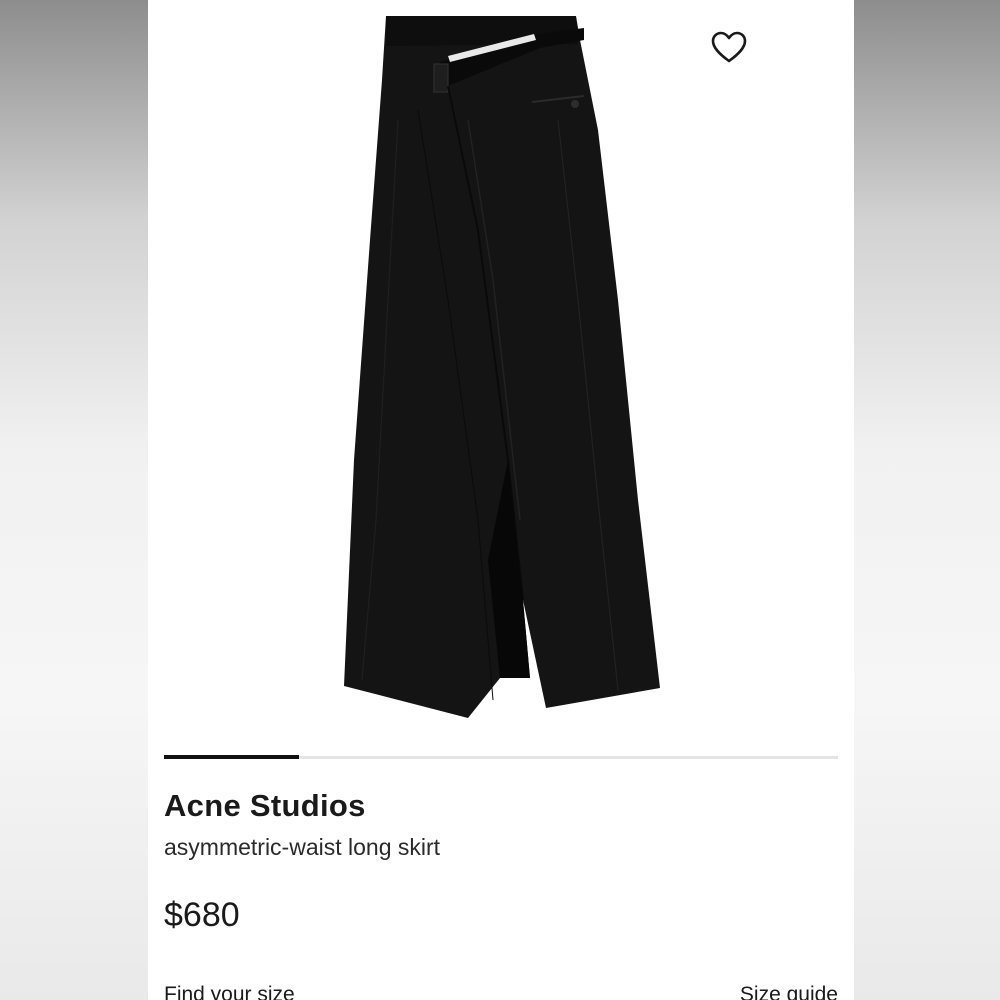  I want to click on product-price: $680, so click(202, 915).